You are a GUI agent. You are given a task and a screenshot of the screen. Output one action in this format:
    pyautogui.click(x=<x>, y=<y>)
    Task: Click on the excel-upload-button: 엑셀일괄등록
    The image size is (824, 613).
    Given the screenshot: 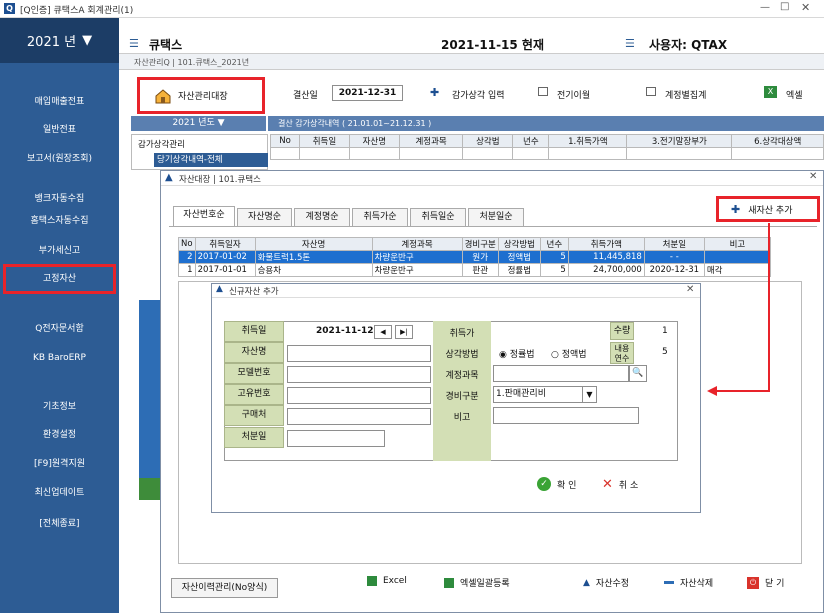 What is the action you would take?
    pyautogui.click(x=477, y=582)
    